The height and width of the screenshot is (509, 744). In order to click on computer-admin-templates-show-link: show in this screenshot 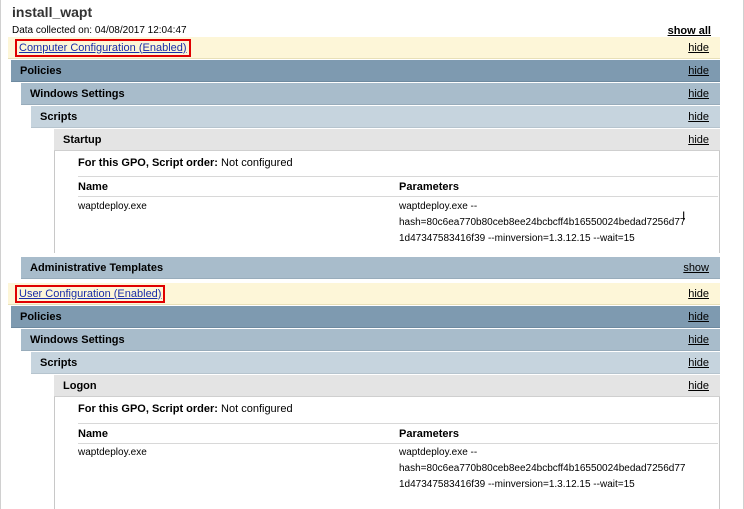, I will do `click(696, 268)`.